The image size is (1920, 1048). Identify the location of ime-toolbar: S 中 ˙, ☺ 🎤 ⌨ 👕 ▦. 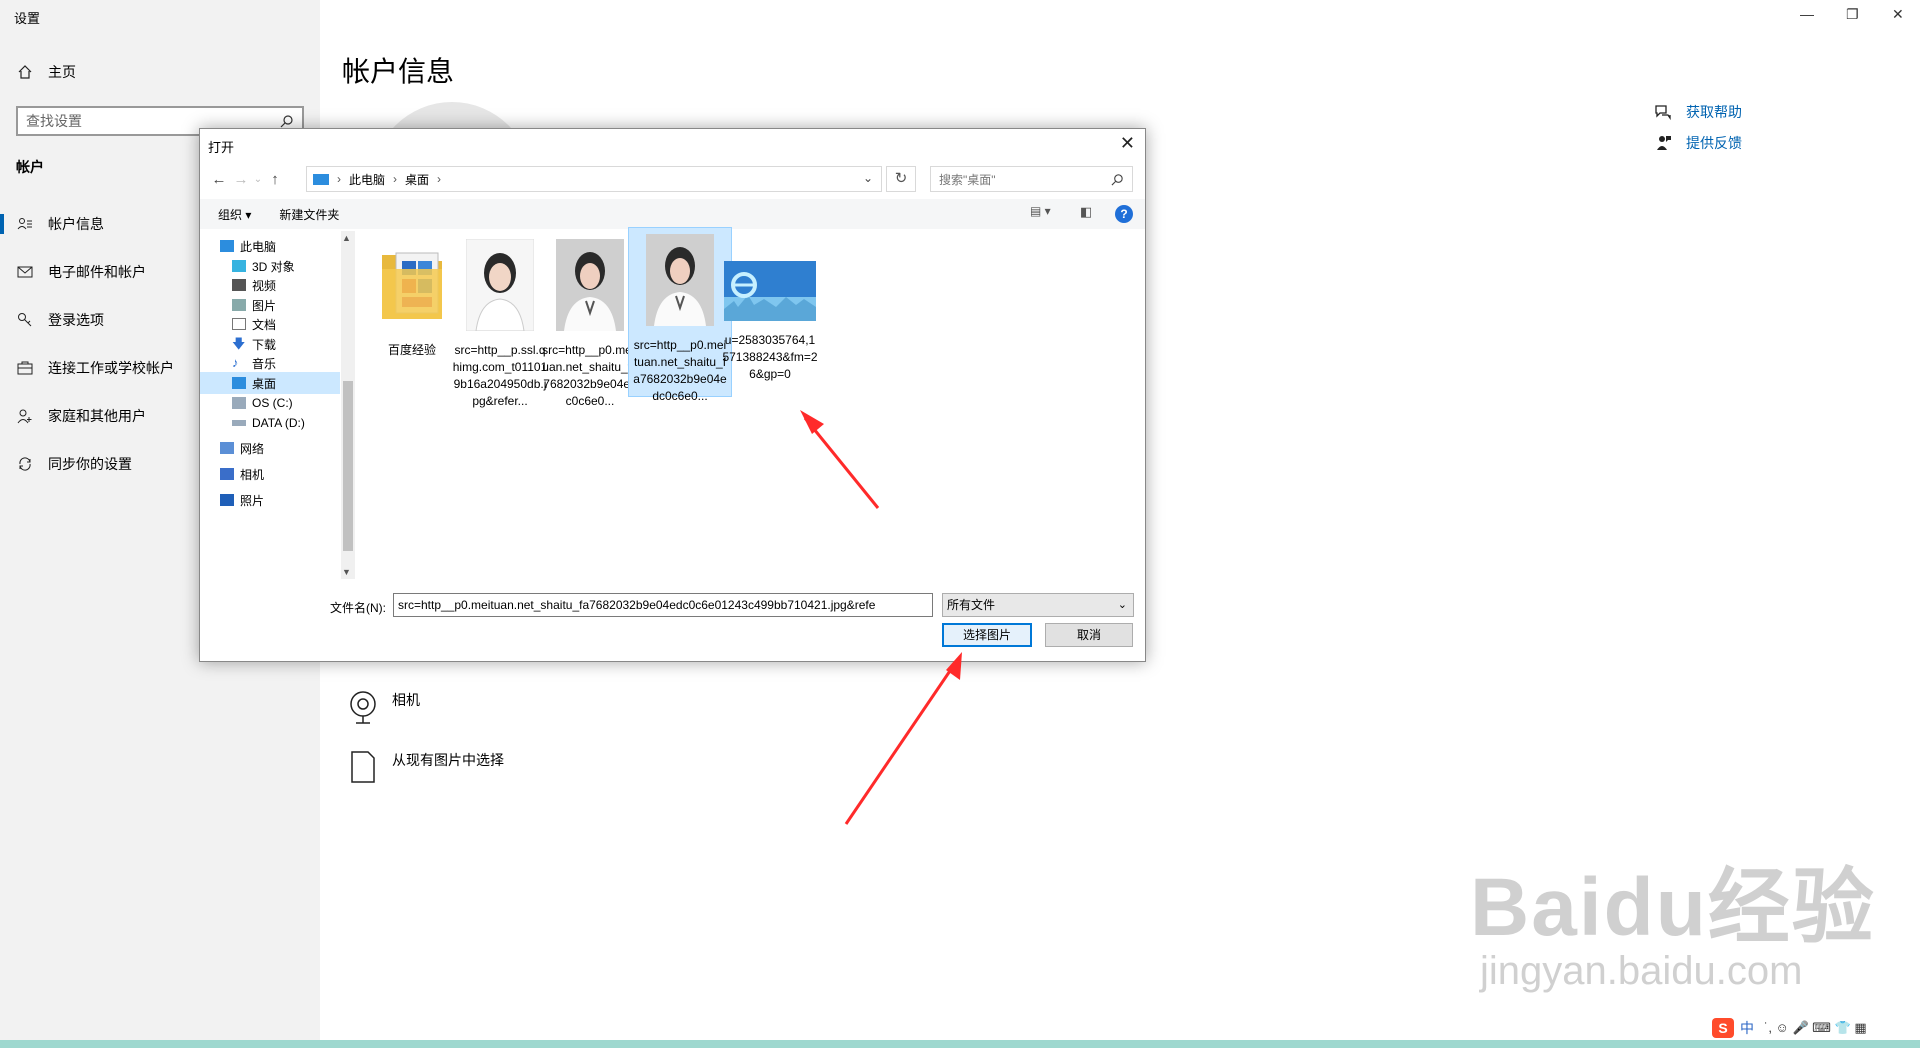
(1789, 1028).